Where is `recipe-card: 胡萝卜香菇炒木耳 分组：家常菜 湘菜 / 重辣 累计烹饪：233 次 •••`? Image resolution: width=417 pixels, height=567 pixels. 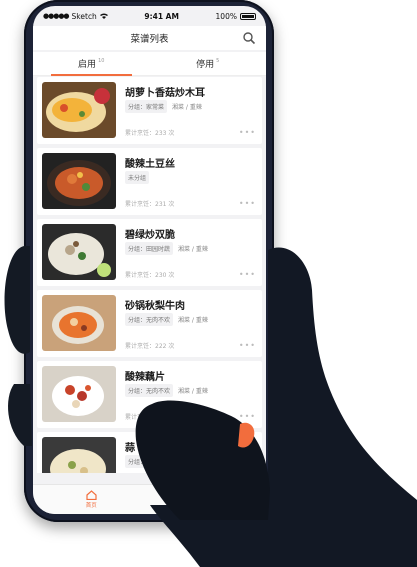
recipe-card: 胡萝卜香菇炒木耳 分组：家常菜 湘菜 / 重辣 累计烹饪：233 次 ••• is located at coordinates (149, 110).